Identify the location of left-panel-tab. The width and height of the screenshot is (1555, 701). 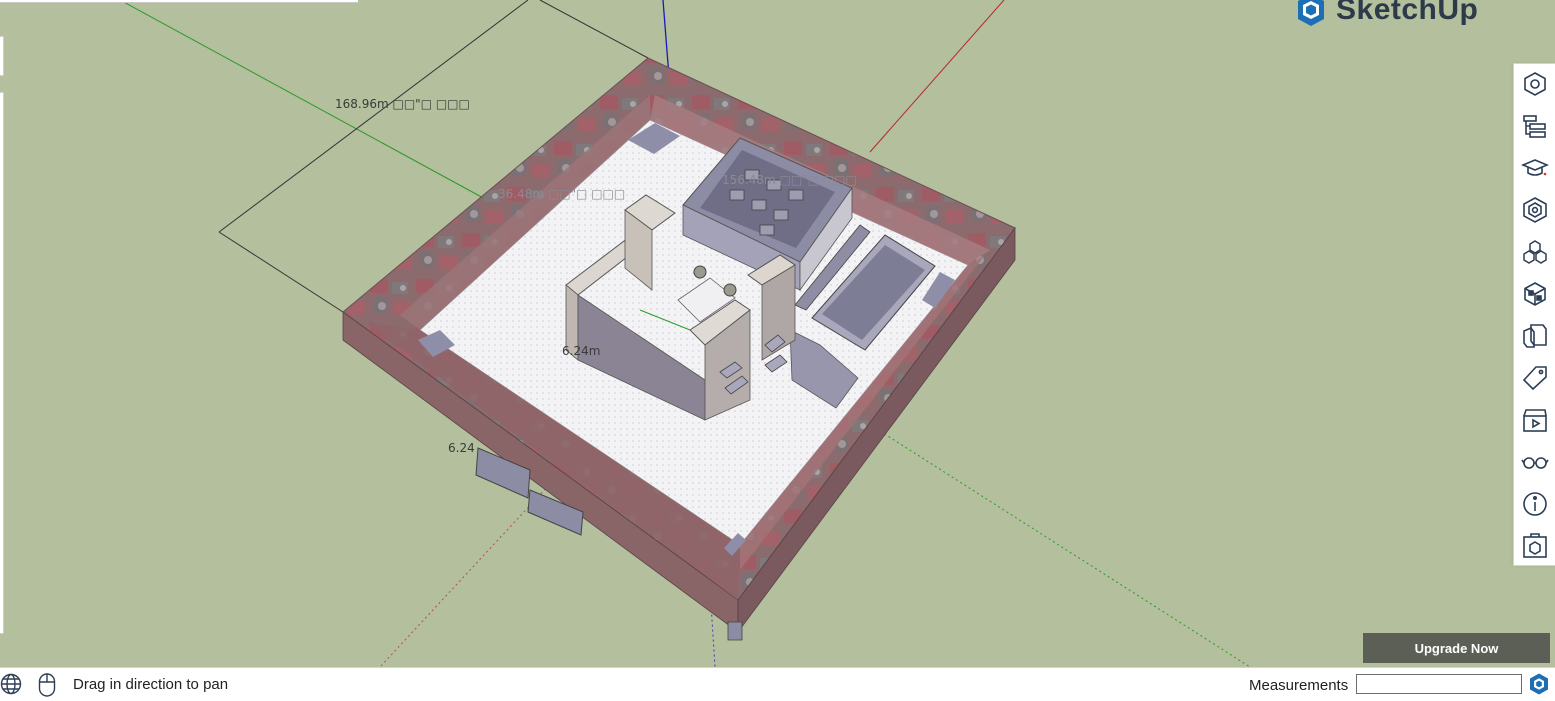
(2, 56).